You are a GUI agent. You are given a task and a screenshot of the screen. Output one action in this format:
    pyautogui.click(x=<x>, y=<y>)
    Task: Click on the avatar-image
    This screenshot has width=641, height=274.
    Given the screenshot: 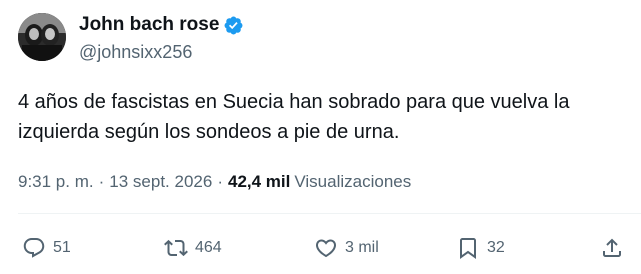 What is the action you would take?
    pyautogui.click(x=42, y=37)
    